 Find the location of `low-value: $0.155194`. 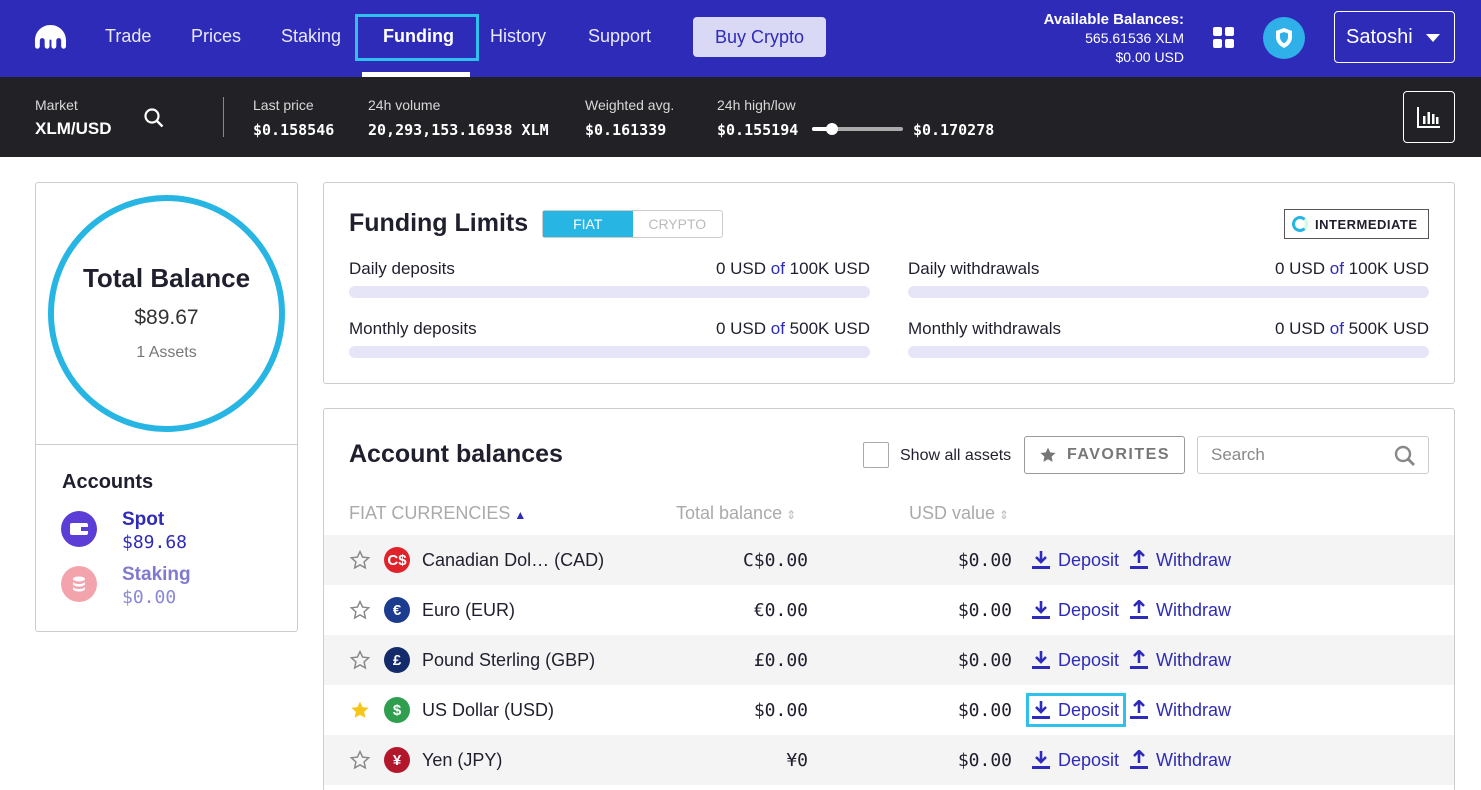

low-value: $0.155194 is located at coordinates (758, 130).